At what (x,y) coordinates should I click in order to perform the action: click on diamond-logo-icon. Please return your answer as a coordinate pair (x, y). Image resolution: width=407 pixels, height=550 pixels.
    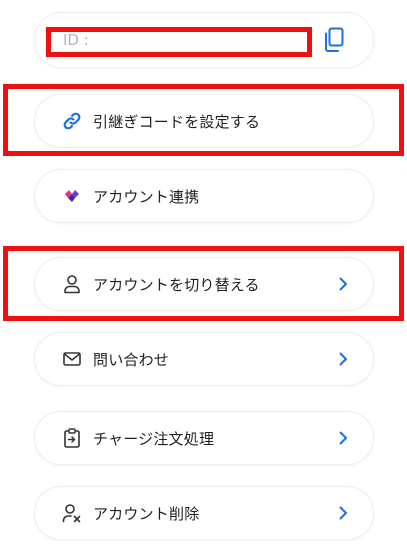
    Looking at the image, I should click on (72, 196).